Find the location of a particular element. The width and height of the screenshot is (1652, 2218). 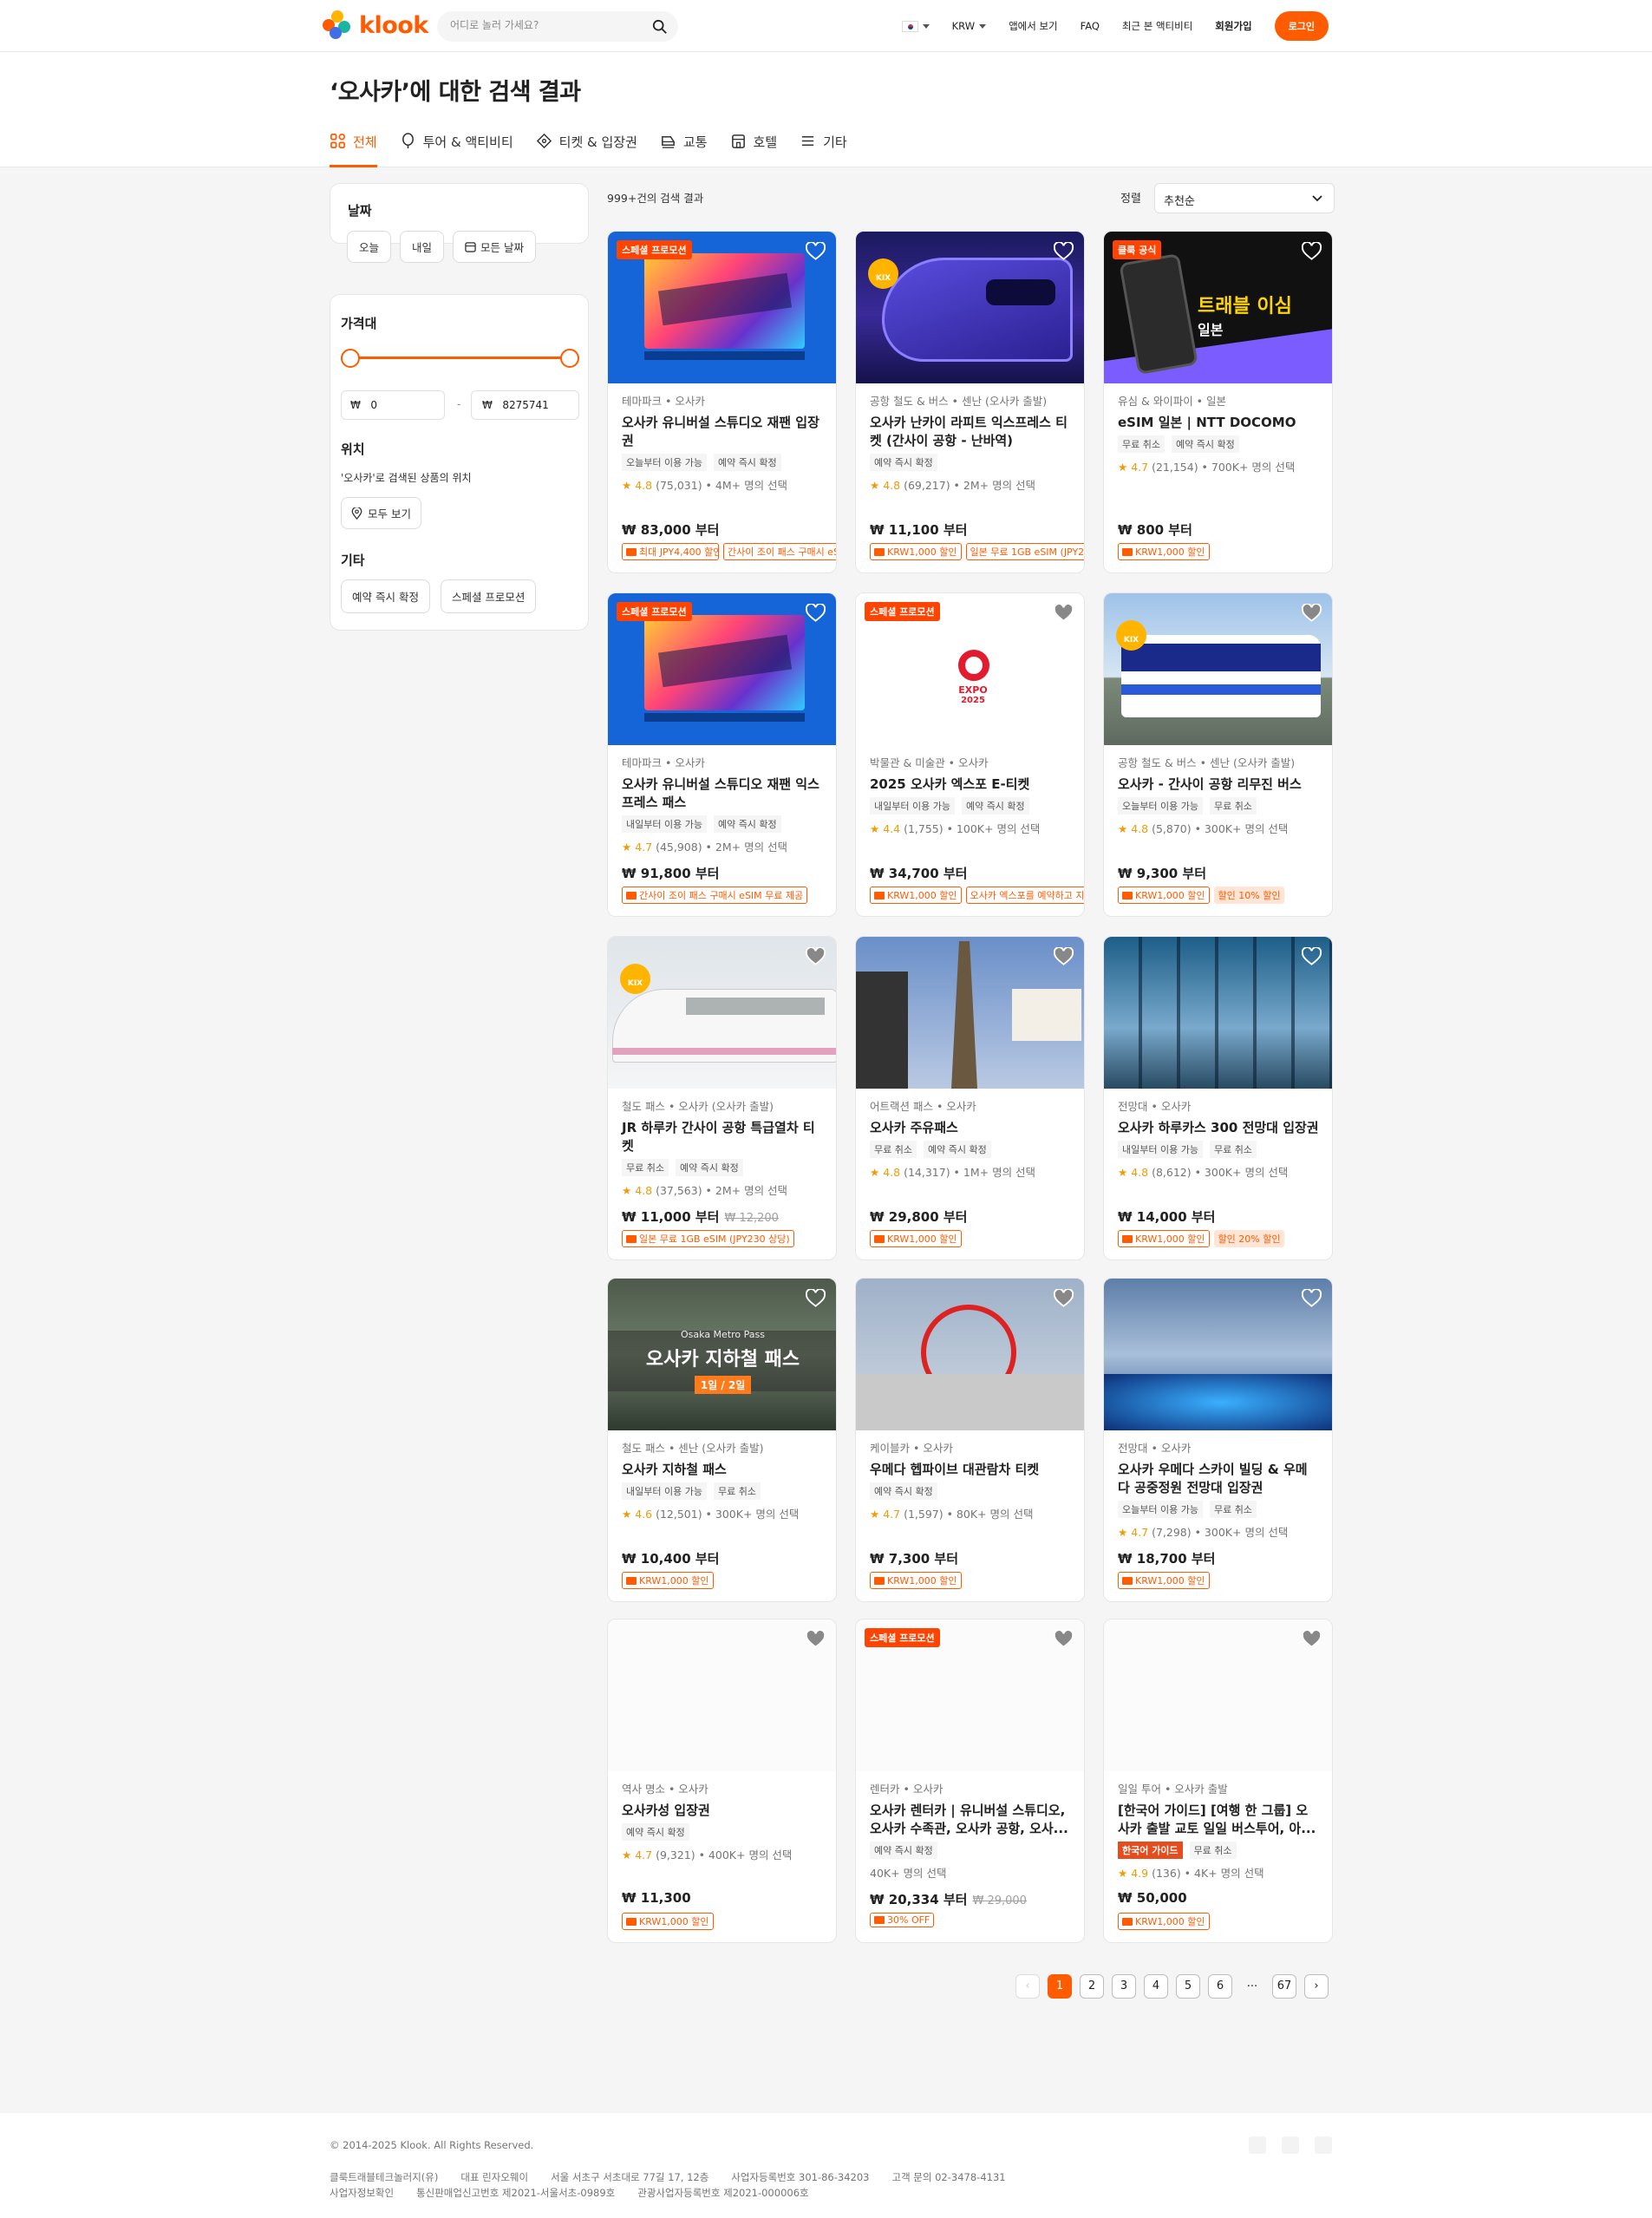

date-chip-today: 오늘 is located at coordinates (370, 247).